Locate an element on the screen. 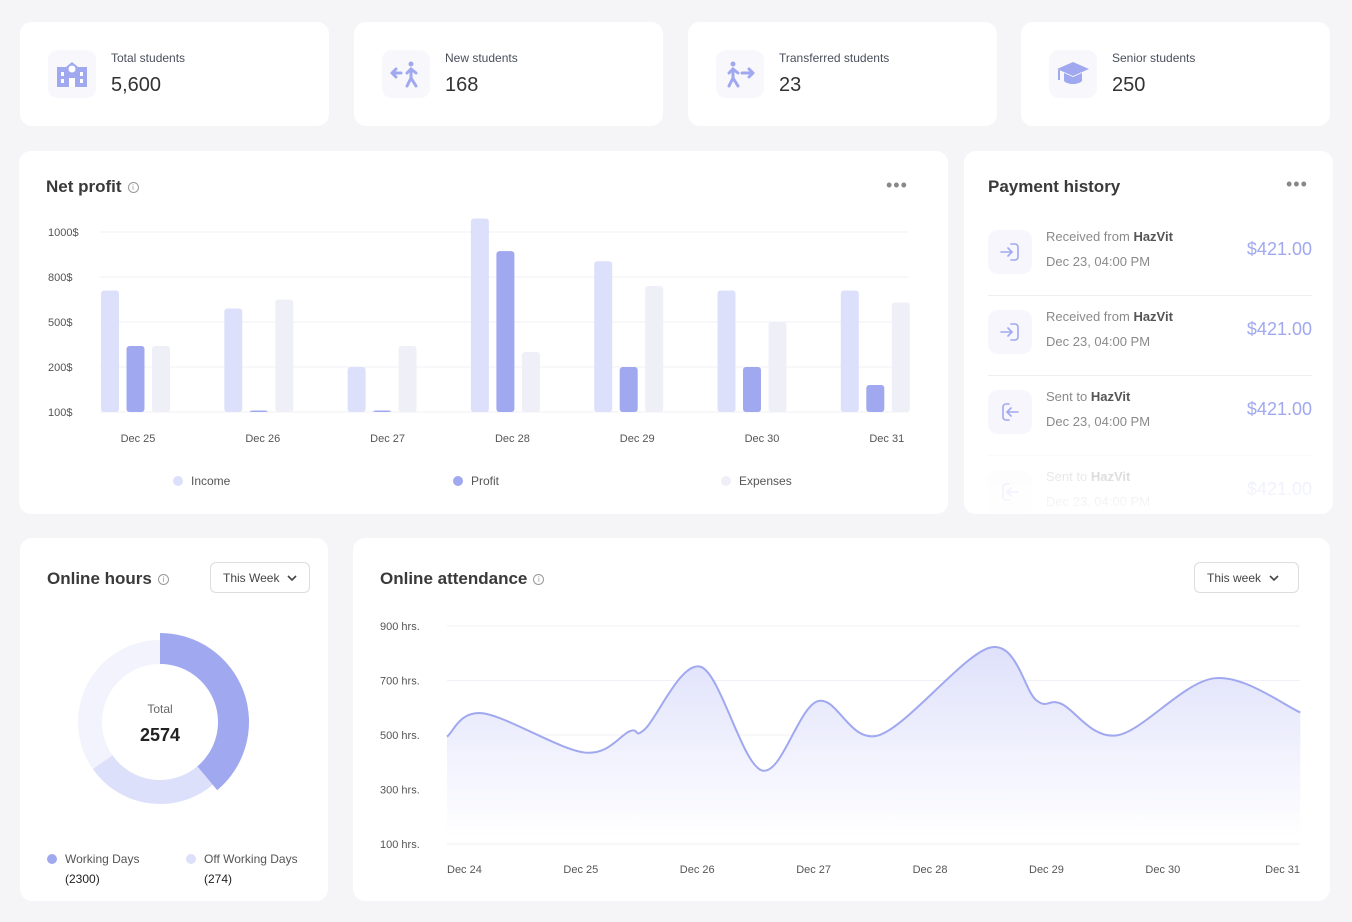  net-profit-title: Net profit i is located at coordinates (92, 187).